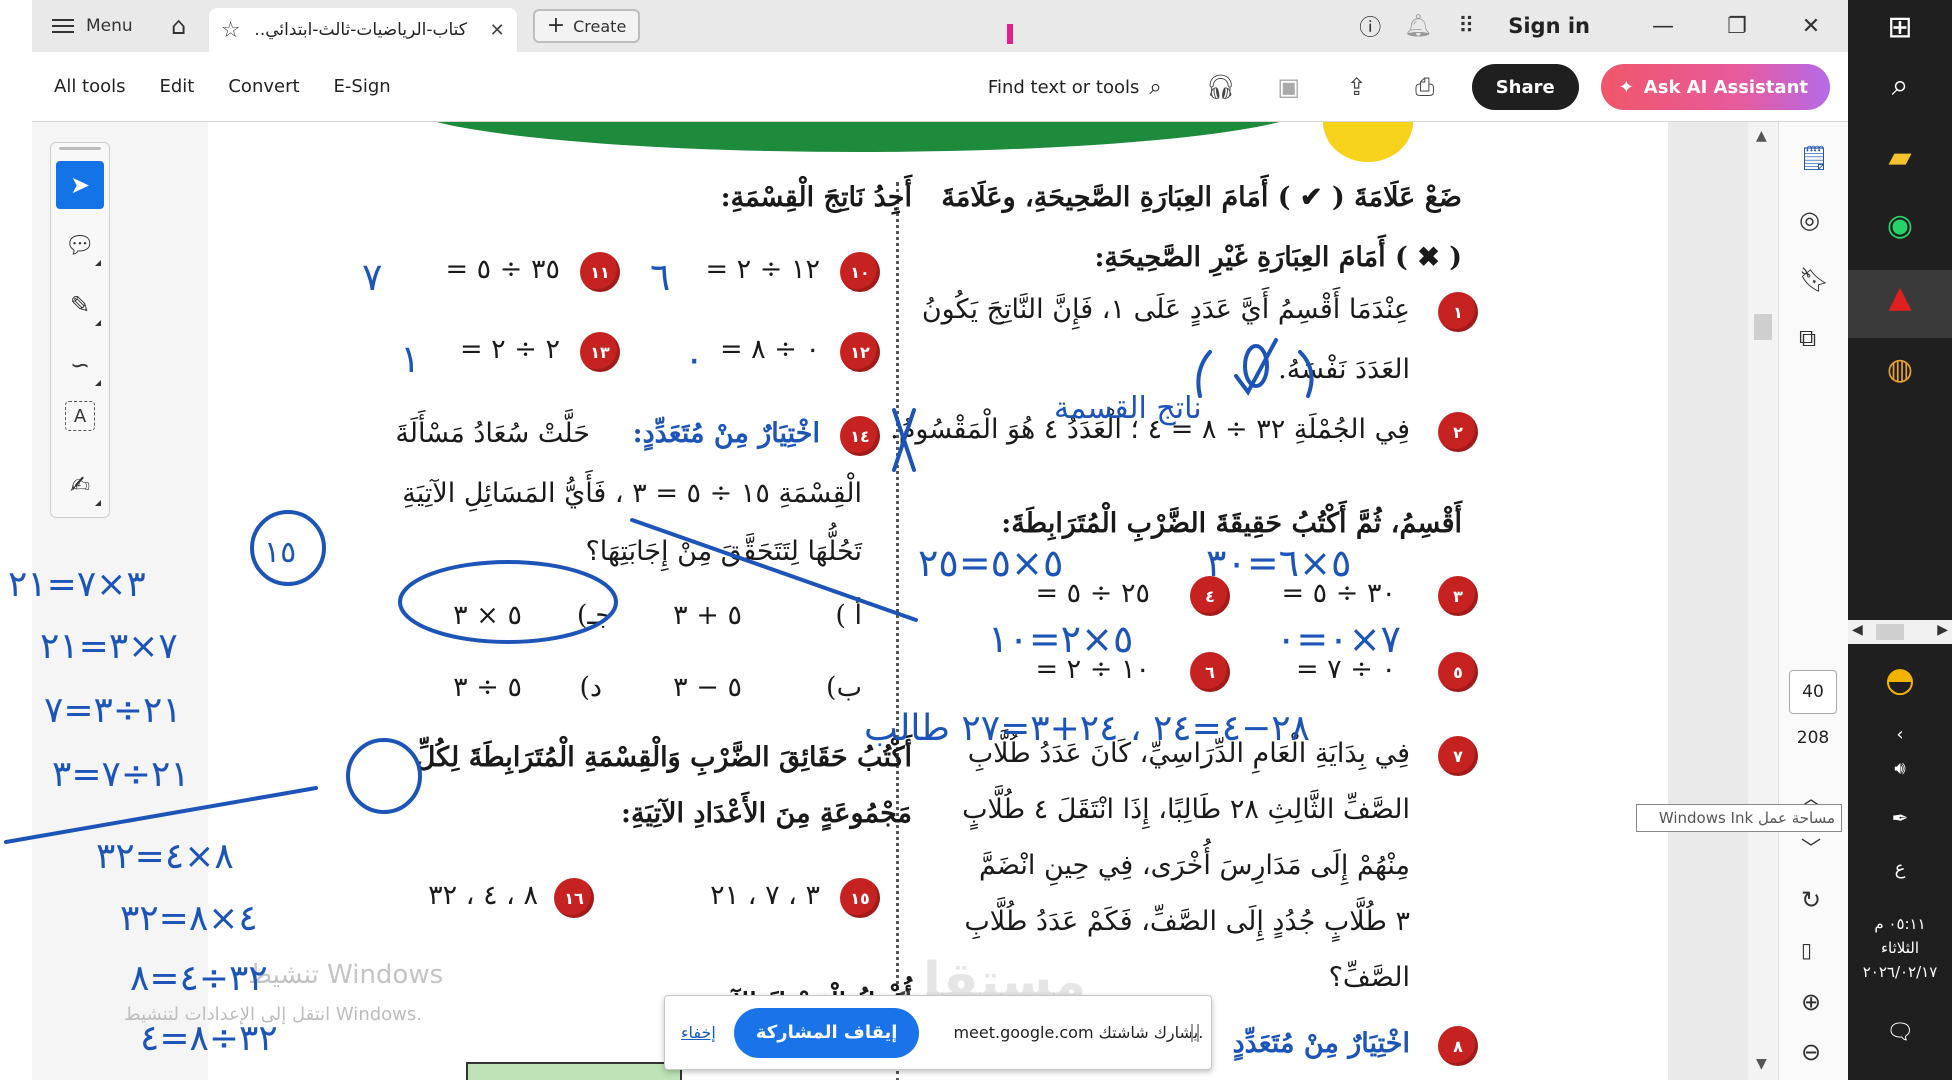 This screenshot has width=1952, height=1080. I want to click on acrobat-icon: ▲, so click(1900, 297).